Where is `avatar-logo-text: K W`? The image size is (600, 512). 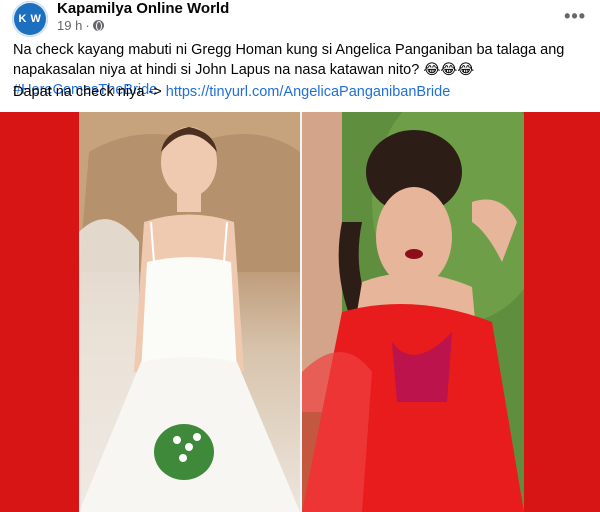 avatar-logo-text: K W is located at coordinates (30, 19).